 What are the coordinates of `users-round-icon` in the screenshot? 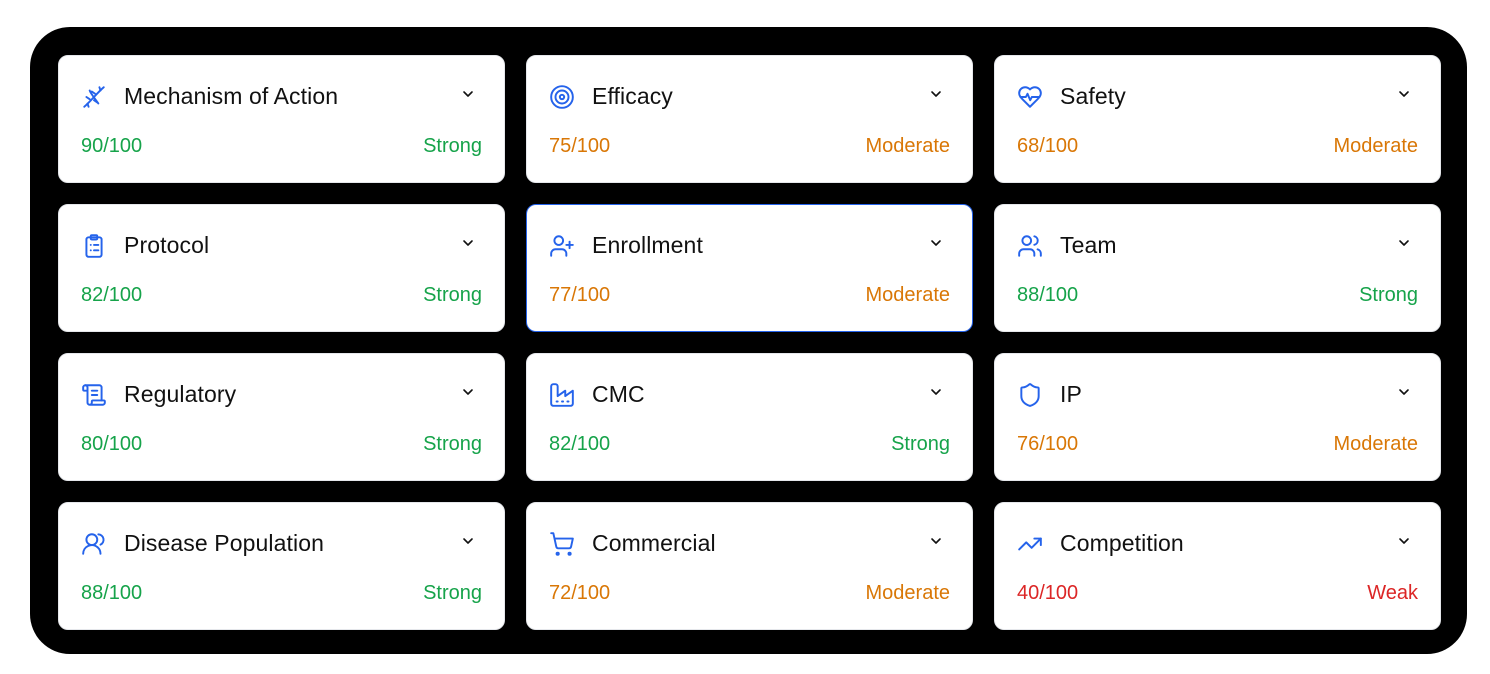 It's located at (94, 544).